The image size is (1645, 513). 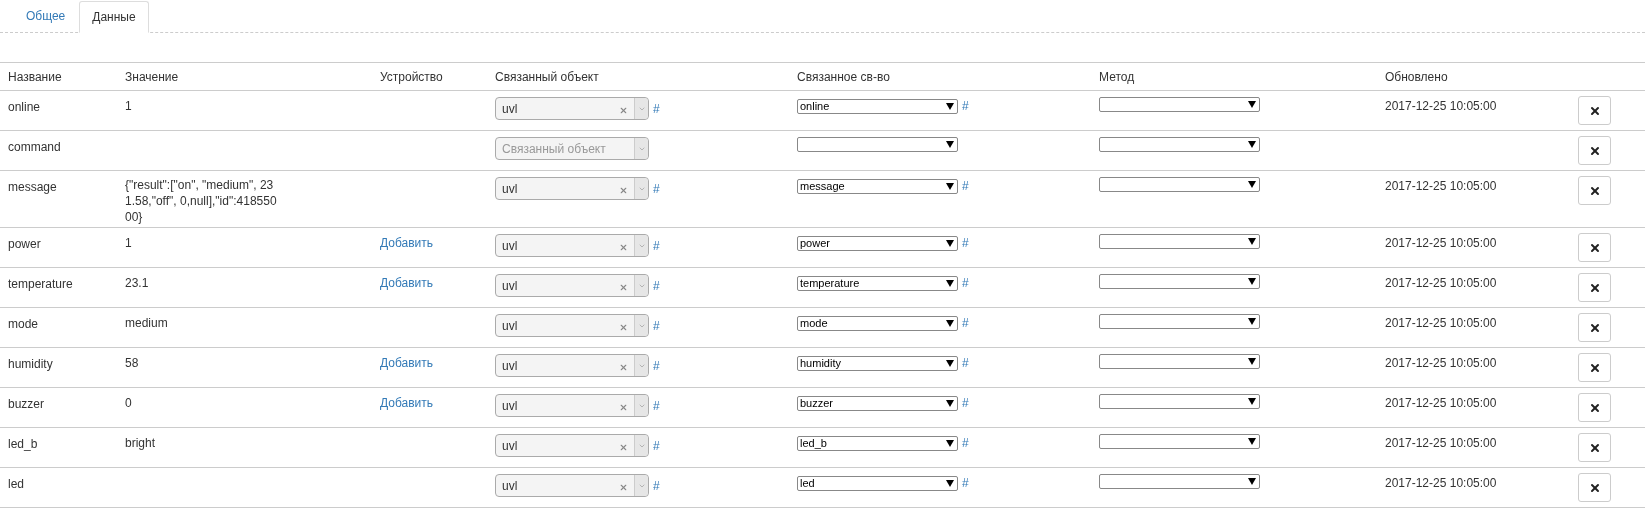 What do you see at coordinates (114, 17) in the screenshot?
I see `tab: Данные` at bounding box center [114, 17].